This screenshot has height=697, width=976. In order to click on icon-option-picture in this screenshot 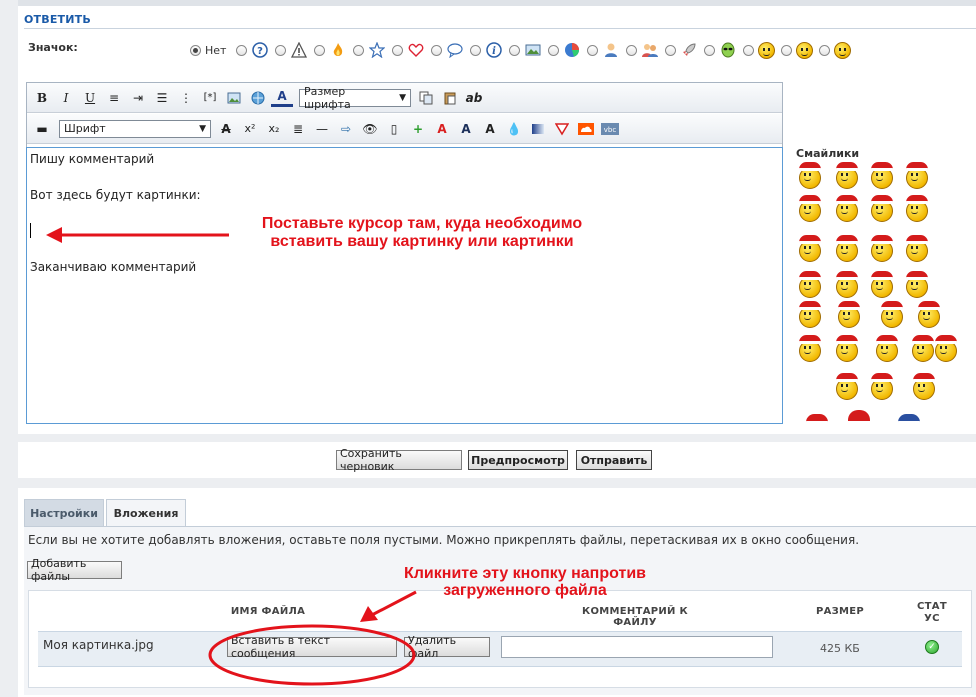, I will do `click(525, 50)`.